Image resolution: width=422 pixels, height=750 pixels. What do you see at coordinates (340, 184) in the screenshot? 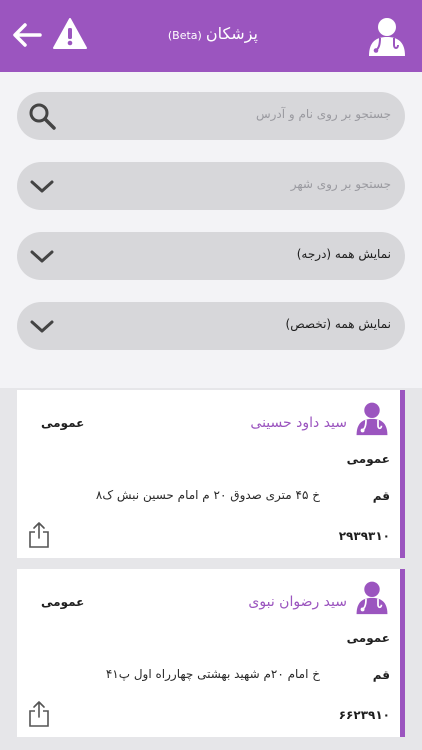
I see `city-placeholder: جستجو بر روی شهر` at bounding box center [340, 184].